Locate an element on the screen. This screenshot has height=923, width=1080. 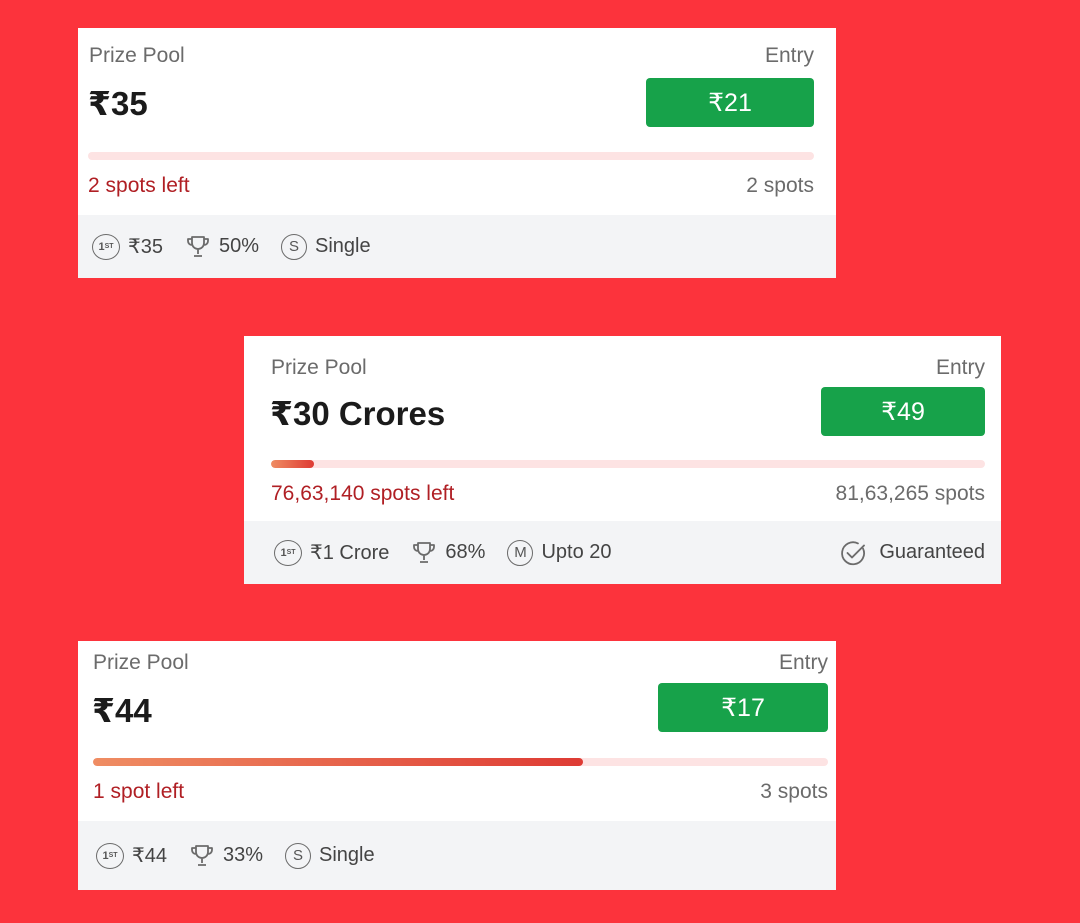
winners-info: 68% is located at coordinates (448, 553).